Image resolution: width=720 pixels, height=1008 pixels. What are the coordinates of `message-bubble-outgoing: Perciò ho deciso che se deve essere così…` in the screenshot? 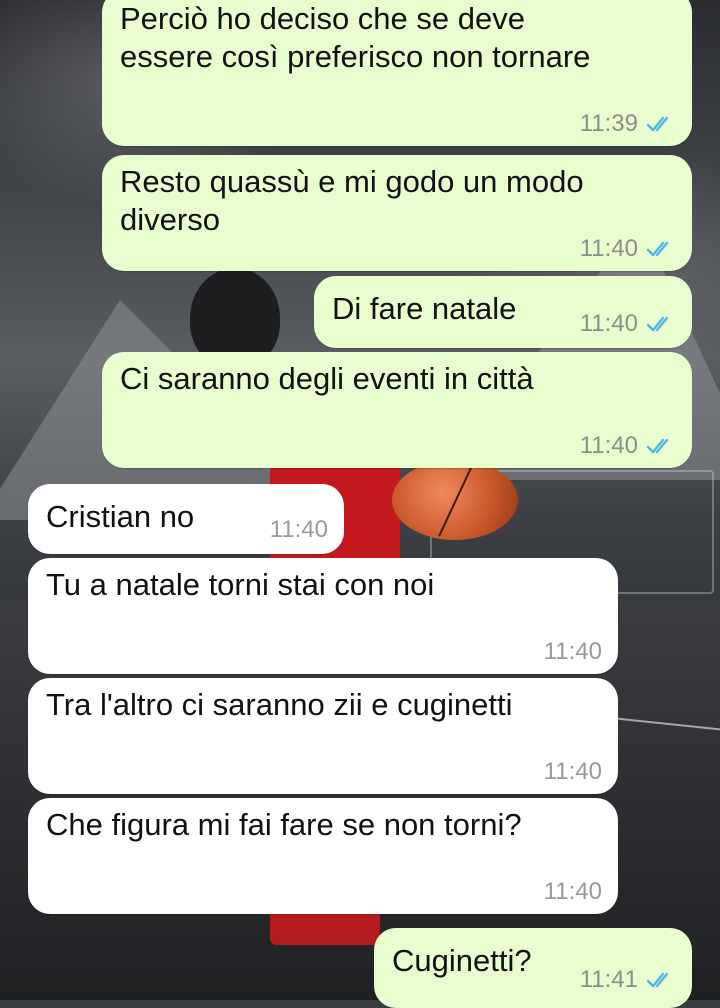 It's located at (397, 73).